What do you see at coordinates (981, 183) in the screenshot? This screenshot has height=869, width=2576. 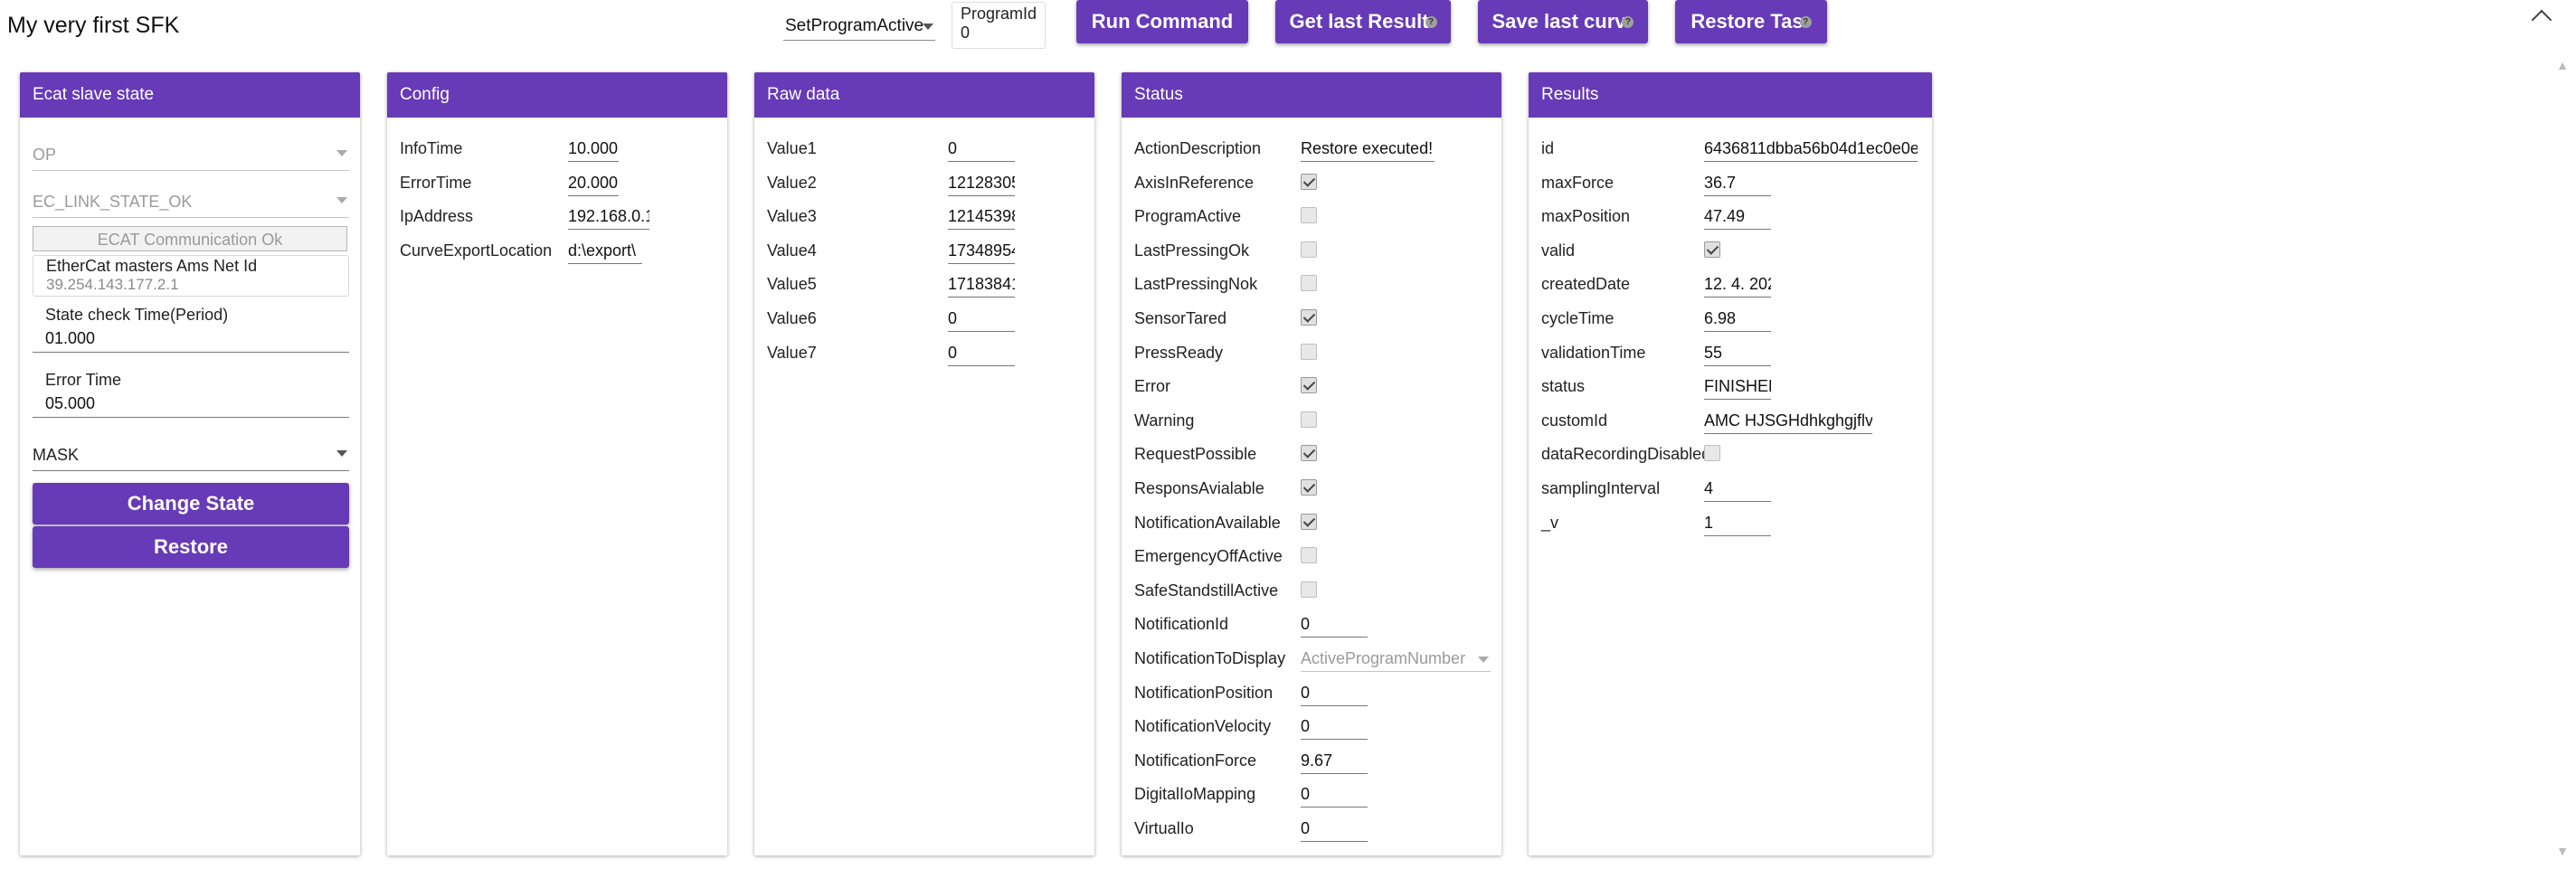 I see `raw-row-value: 1212830535` at bounding box center [981, 183].